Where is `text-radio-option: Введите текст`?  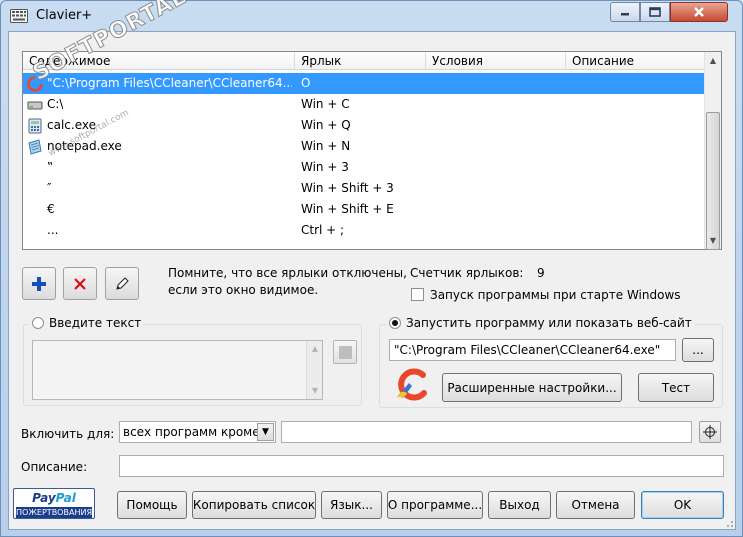 text-radio-option: Введите текст is located at coordinates (87, 323).